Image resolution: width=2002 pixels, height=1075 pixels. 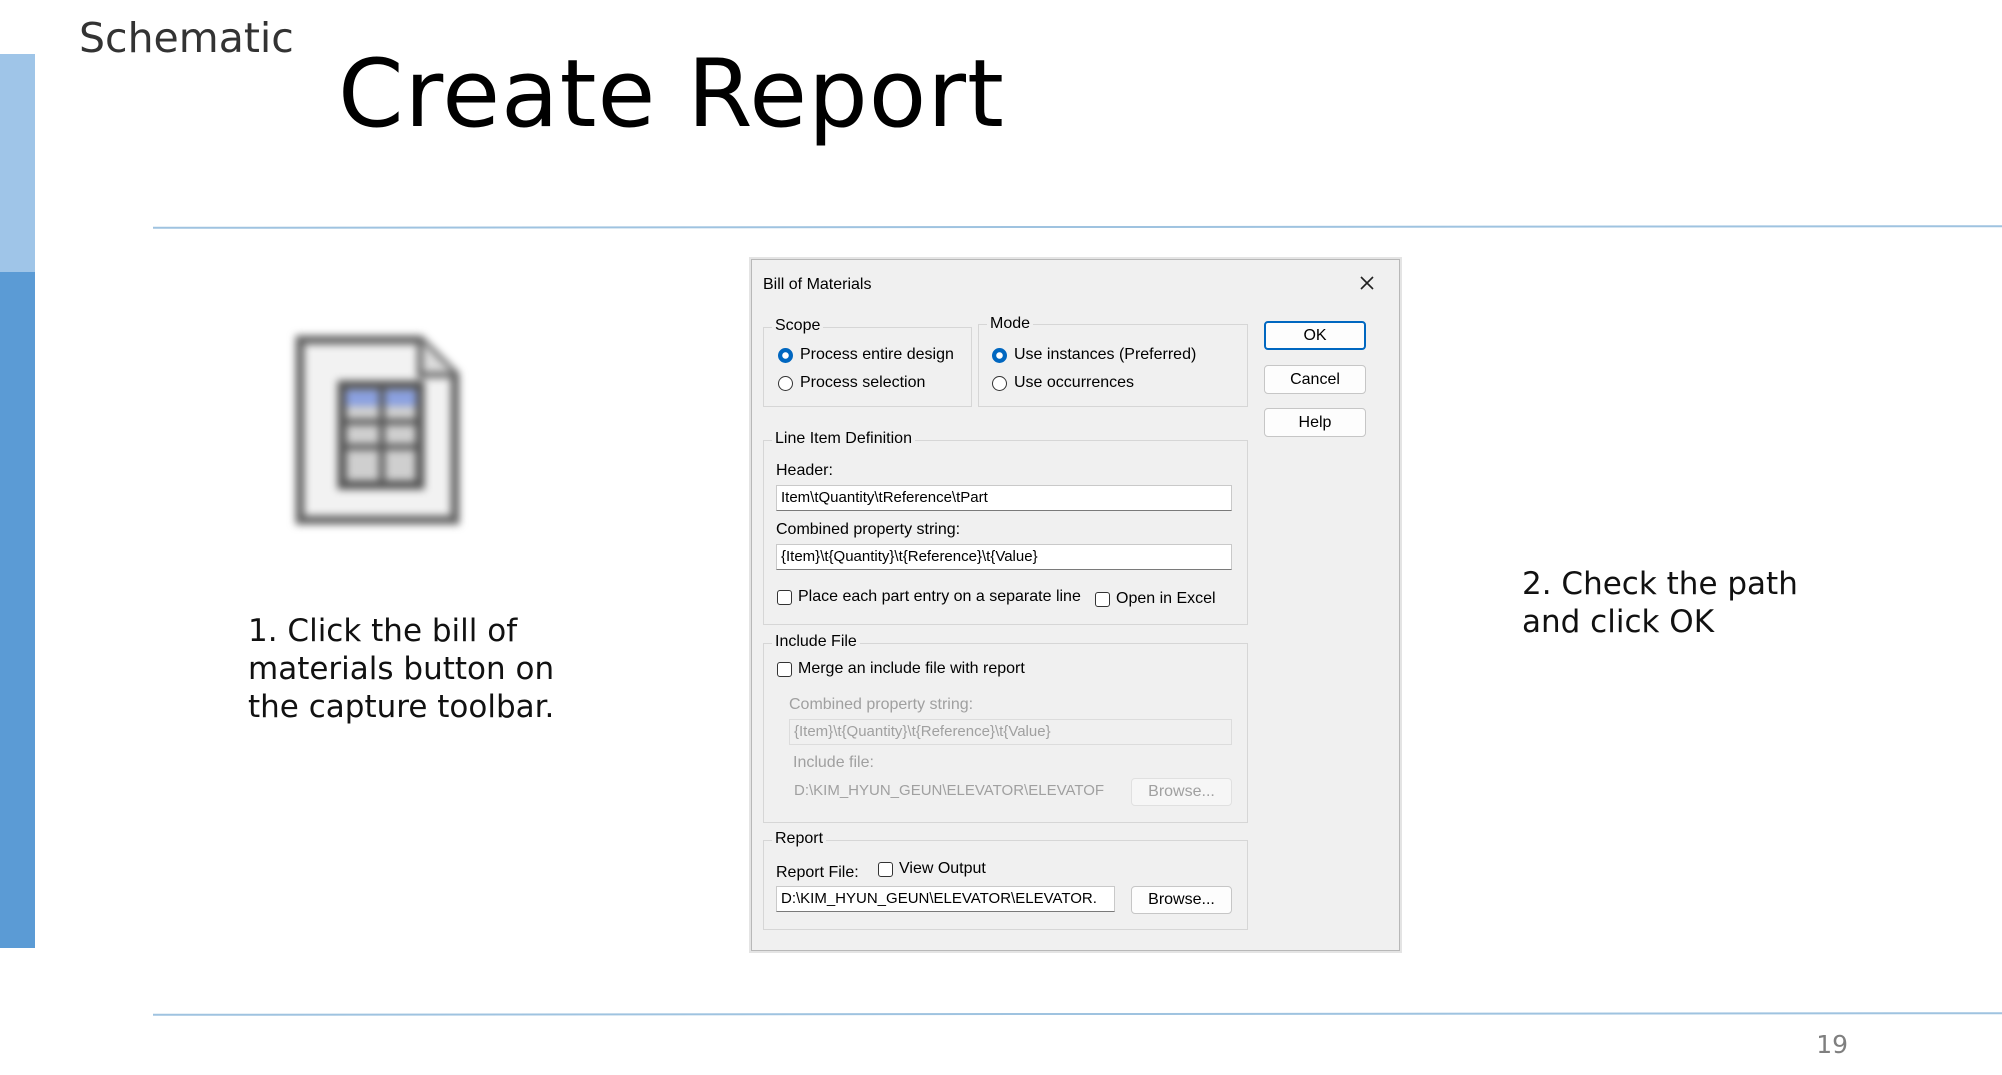 What do you see at coordinates (881, 704) in the screenshot?
I see `include-combined-label: Combined property string:` at bounding box center [881, 704].